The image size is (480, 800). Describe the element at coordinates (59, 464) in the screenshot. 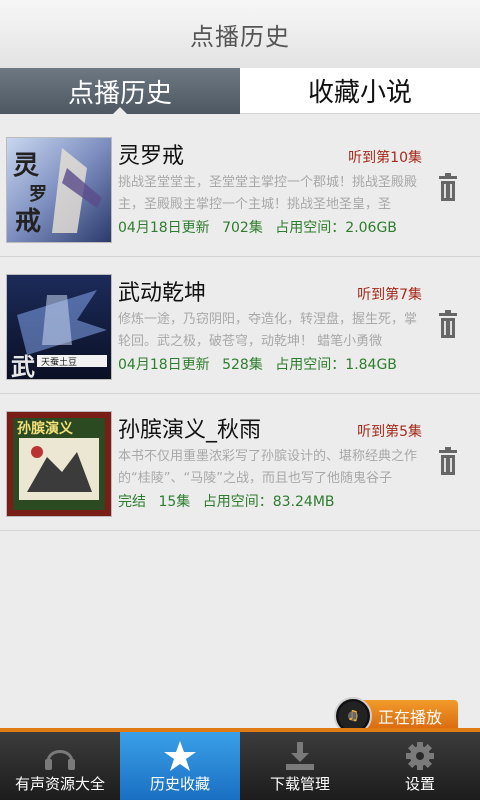

I see `book-cover: 孙膑演义` at that location.